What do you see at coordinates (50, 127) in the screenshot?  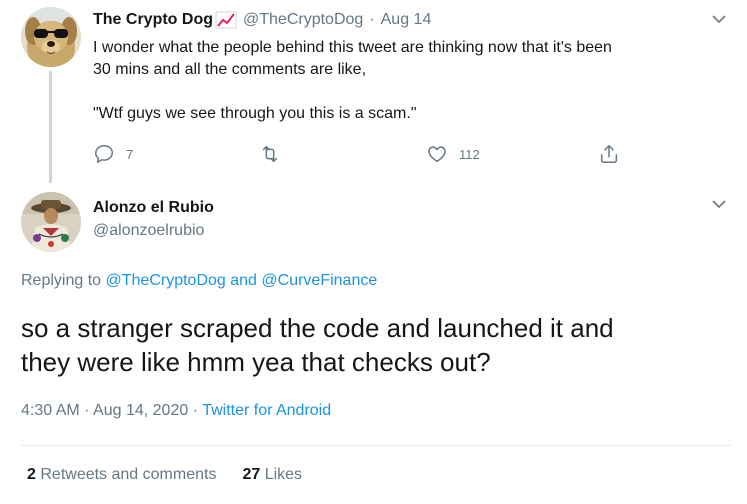 I see `thread-line` at bounding box center [50, 127].